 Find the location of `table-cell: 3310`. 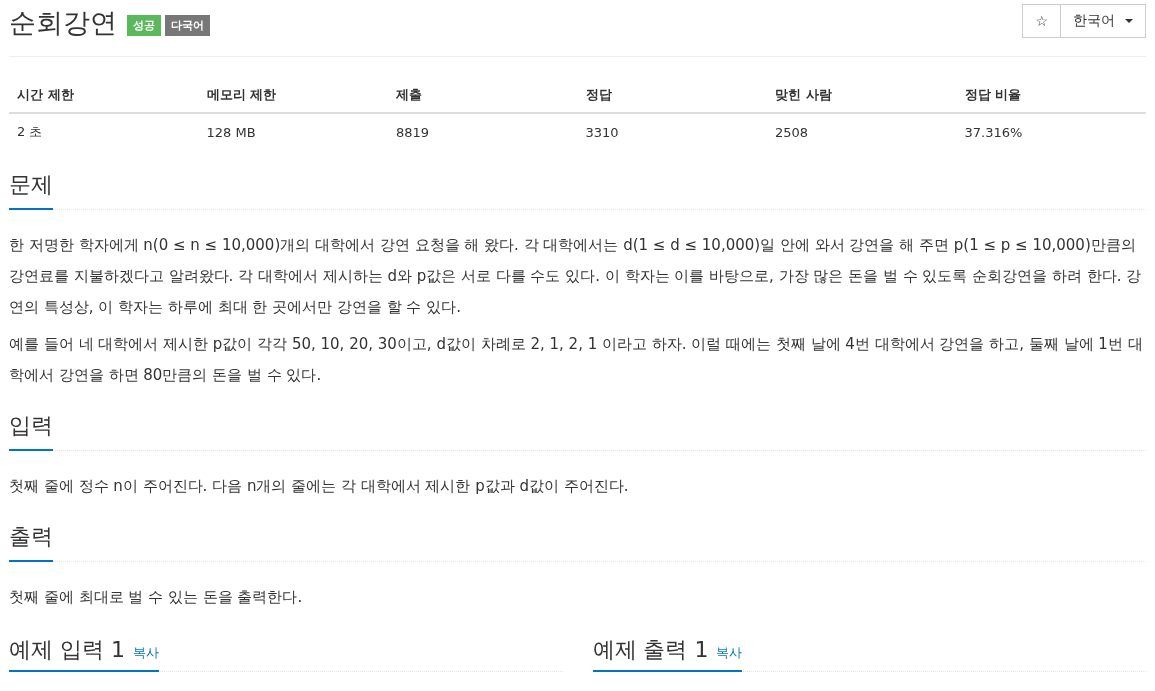

table-cell: 3310 is located at coordinates (672, 131).